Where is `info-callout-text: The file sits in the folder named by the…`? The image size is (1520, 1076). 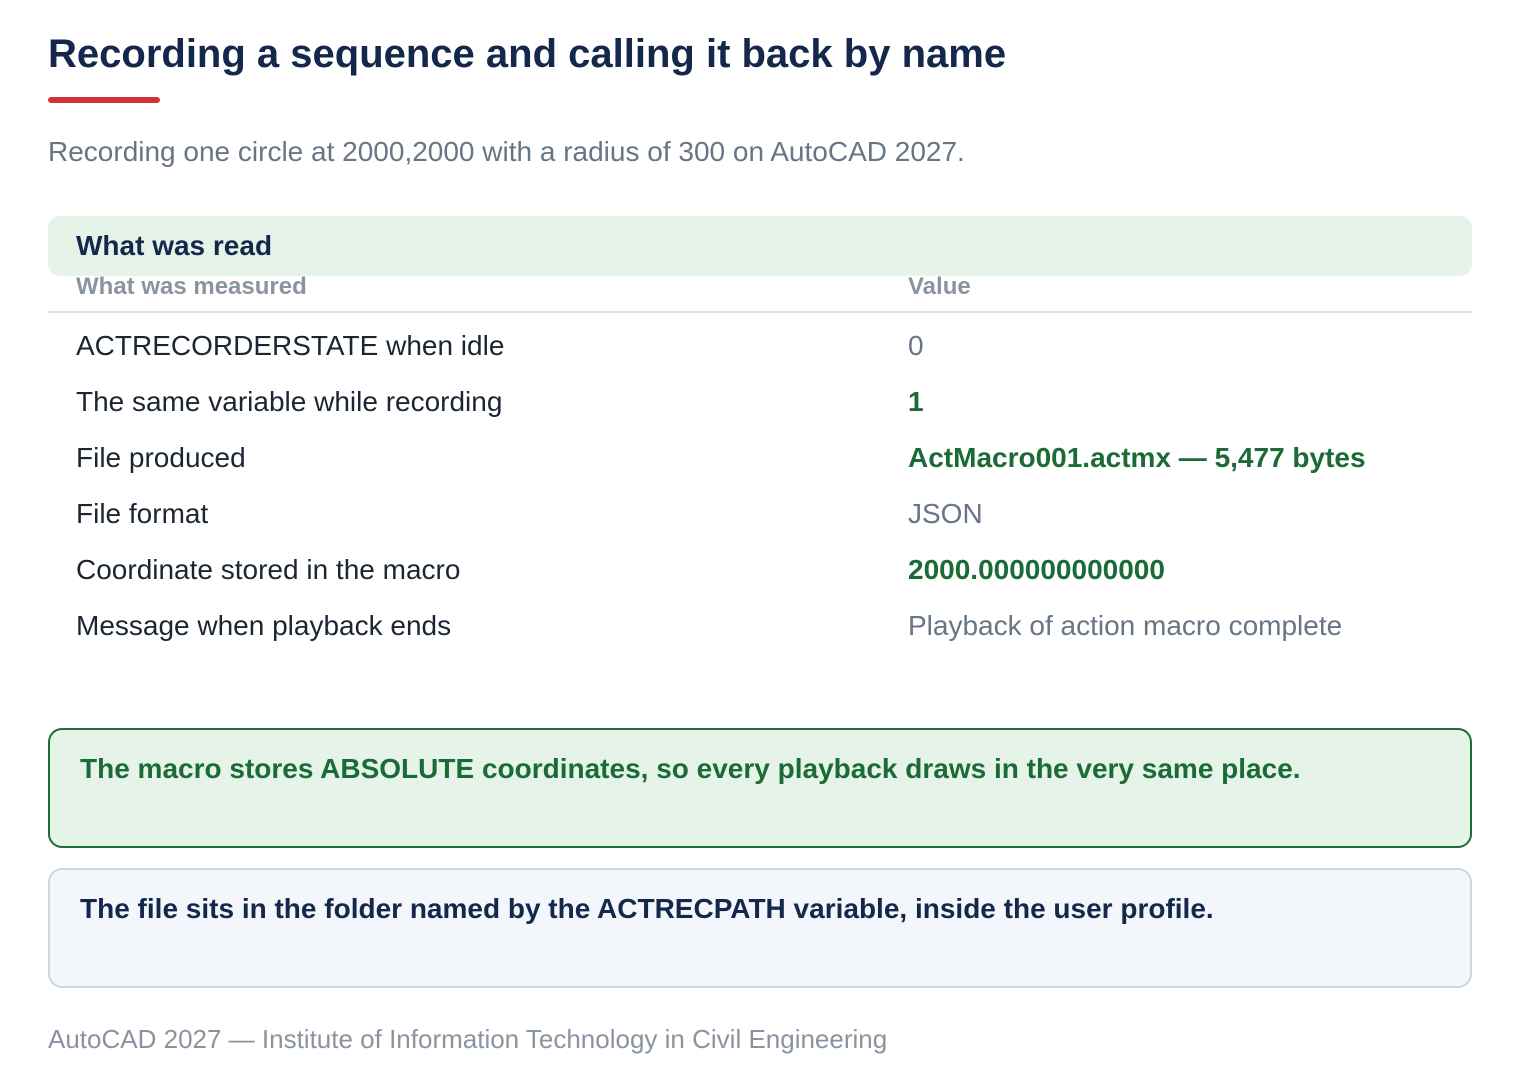
info-callout-text: The file sits in the folder named by the… is located at coordinates (647, 908).